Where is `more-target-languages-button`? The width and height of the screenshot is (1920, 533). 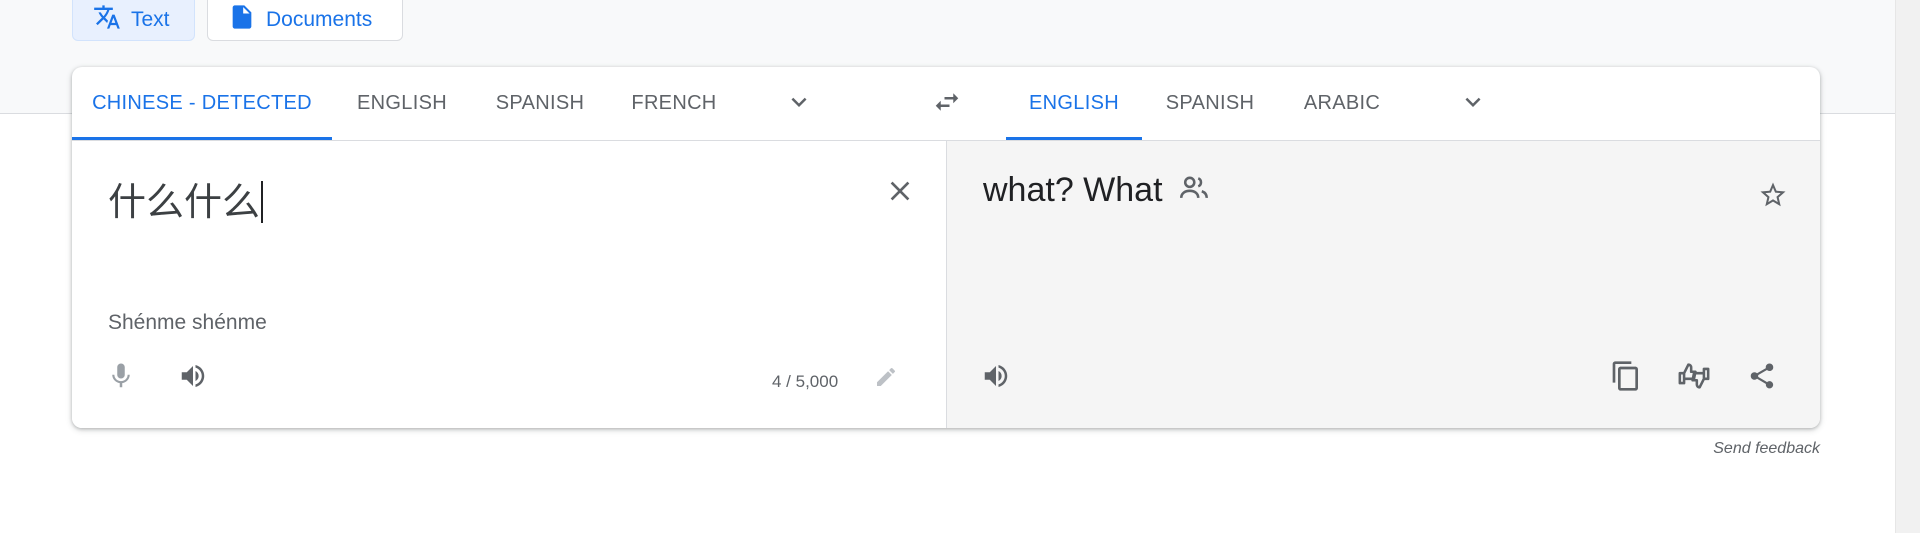
more-target-languages-button is located at coordinates (1473, 104).